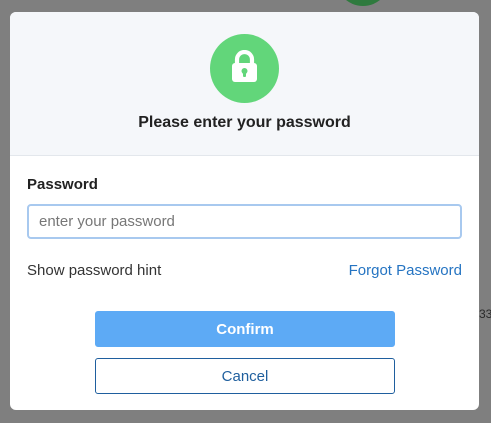 This screenshot has height=423, width=491. I want to click on dialog-title: Please enter your password, so click(244, 122).